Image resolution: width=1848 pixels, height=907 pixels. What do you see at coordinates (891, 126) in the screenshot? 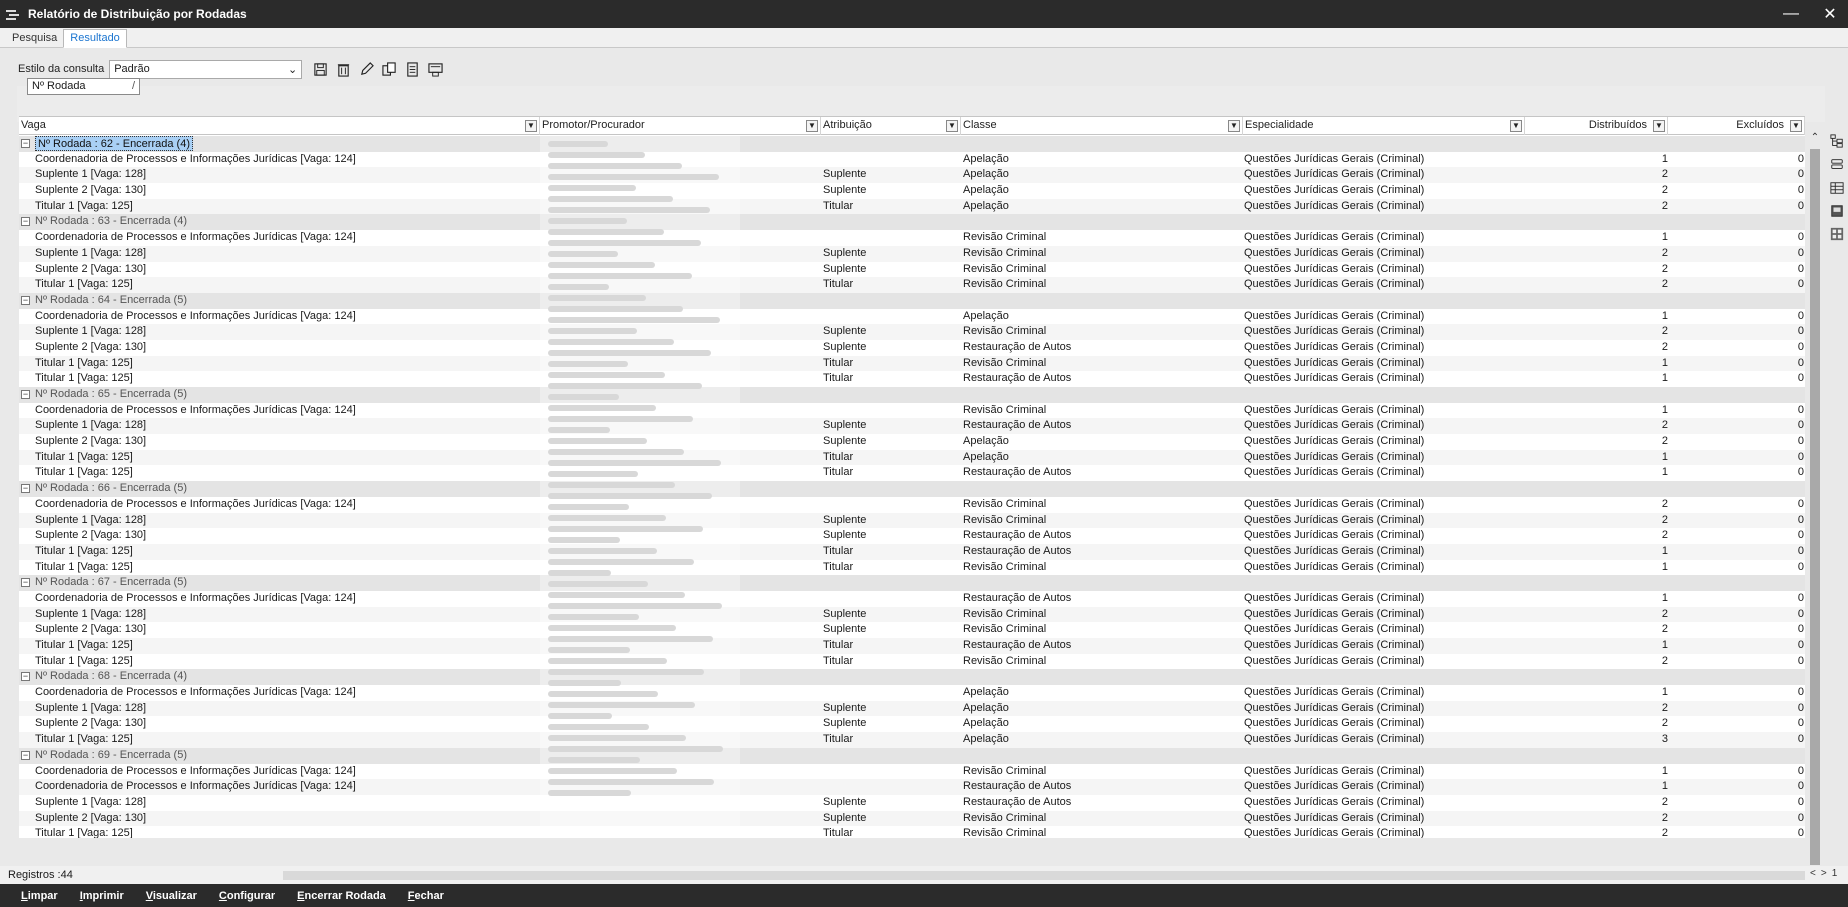
I see `column-atribuicao: Atribuição ▼` at bounding box center [891, 126].